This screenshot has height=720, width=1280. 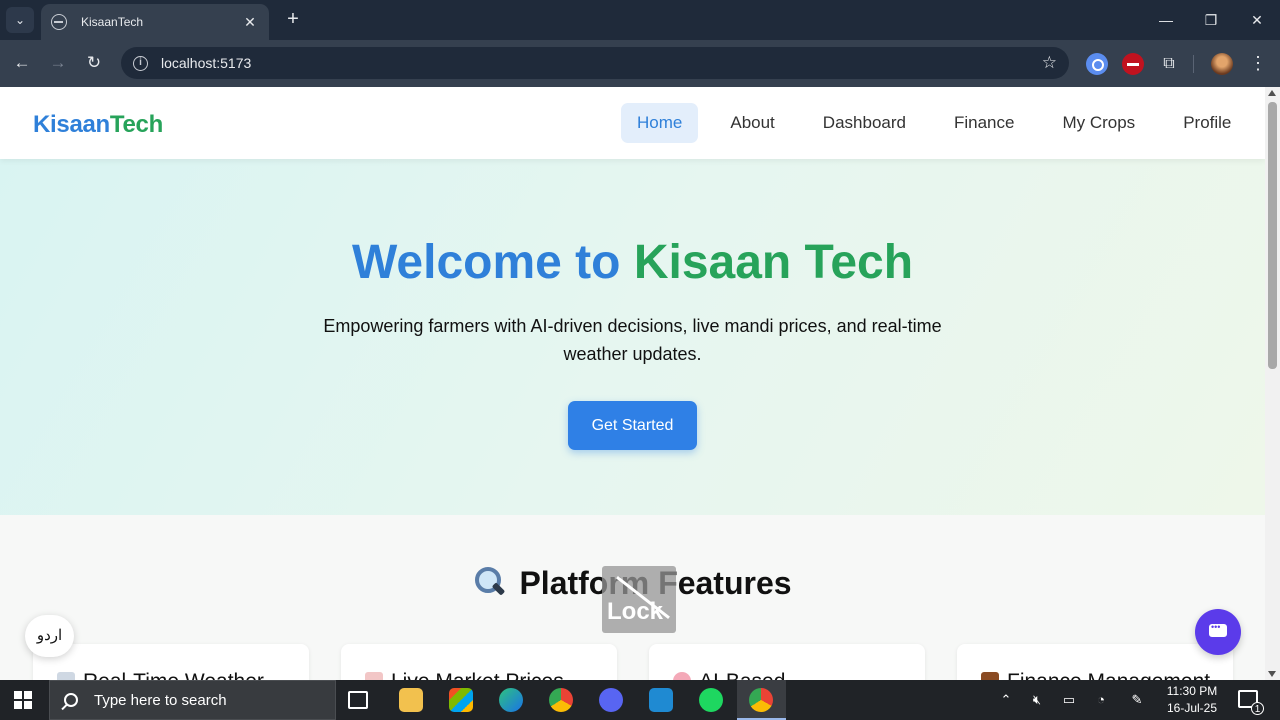 I want to click on briefcase-icon, so click(x=990, y=676).